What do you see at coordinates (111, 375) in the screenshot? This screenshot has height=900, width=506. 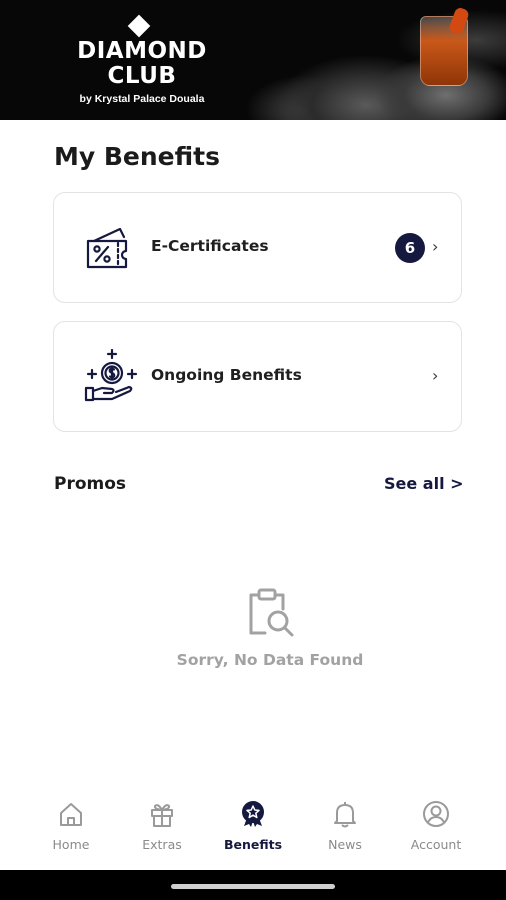 I see `hand-coin-plus-icon` at bounding box center [111, 375].